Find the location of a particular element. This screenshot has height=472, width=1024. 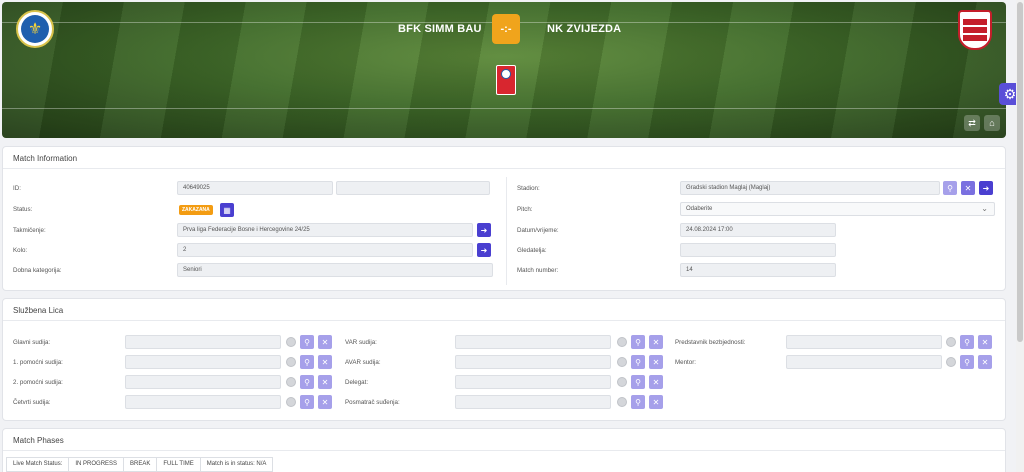

datetime-label: Datum/vrijeme: is located at coordinates (538, 230).